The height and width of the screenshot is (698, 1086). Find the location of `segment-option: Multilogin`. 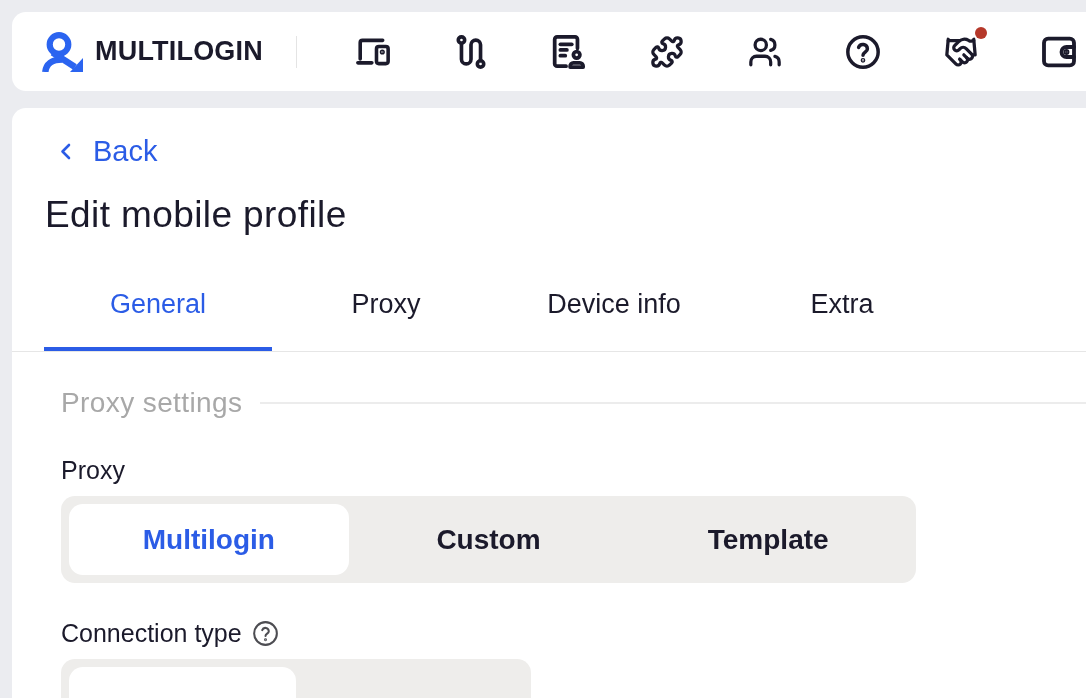

segment-option: Multilogin is located at coordinates (209, 539).